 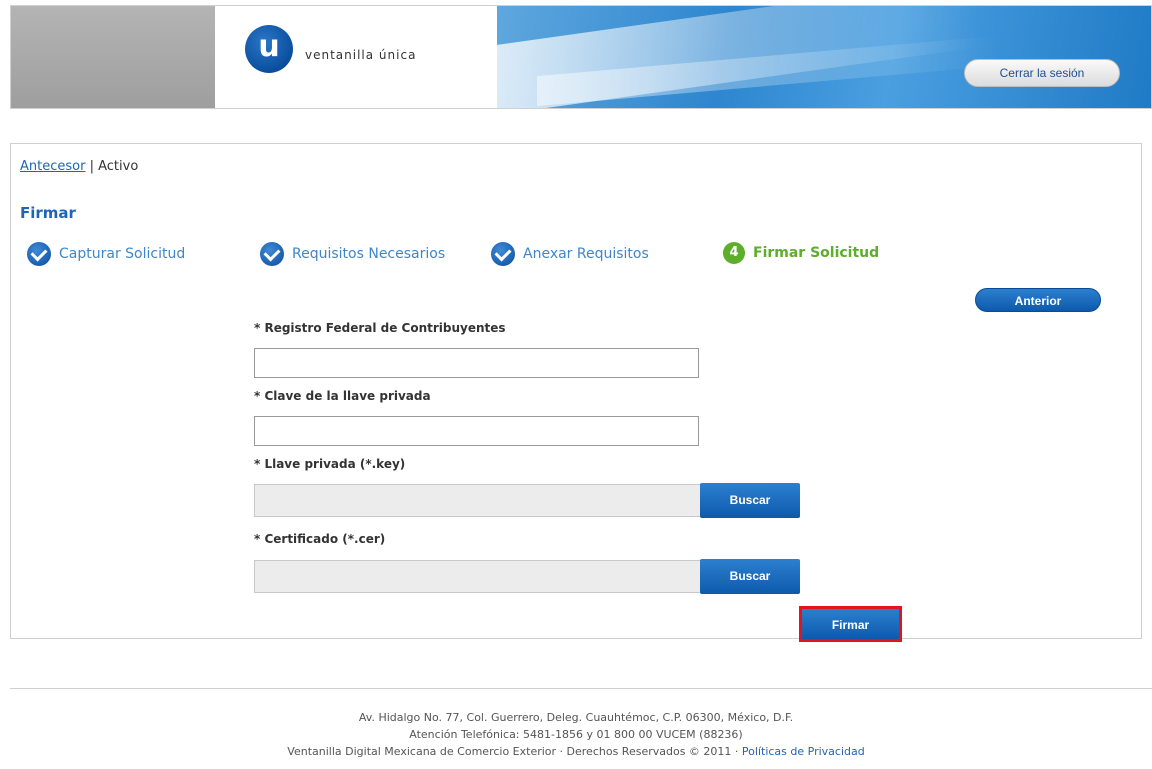 What do you see at coordinates (380, 328) in the screenshot?
I see `rfc-label: * Registro Federal de Contribuyentes` at bounding box center [380, 328].